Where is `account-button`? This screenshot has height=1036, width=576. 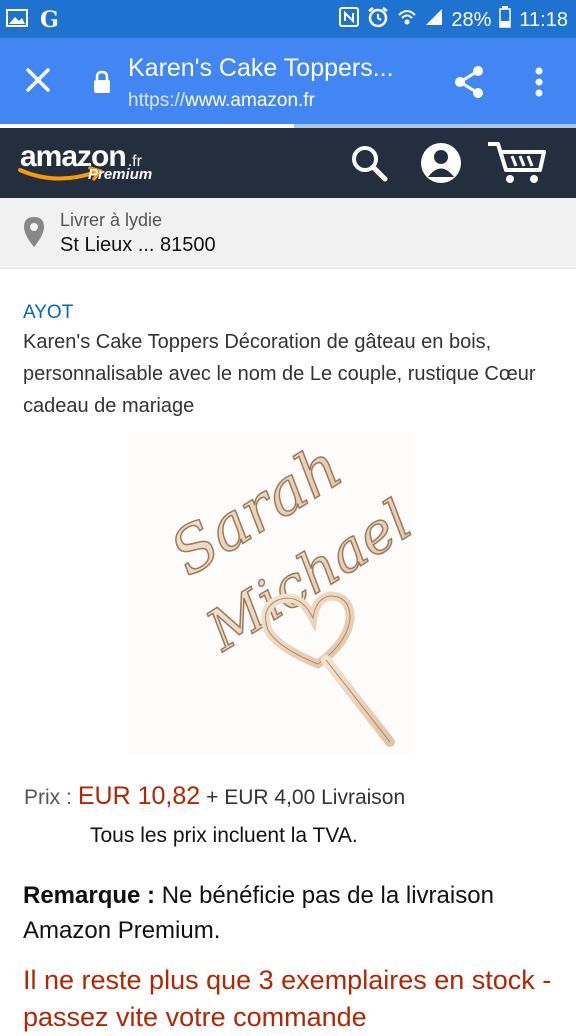
account-button is located at coordinates (441, 163).